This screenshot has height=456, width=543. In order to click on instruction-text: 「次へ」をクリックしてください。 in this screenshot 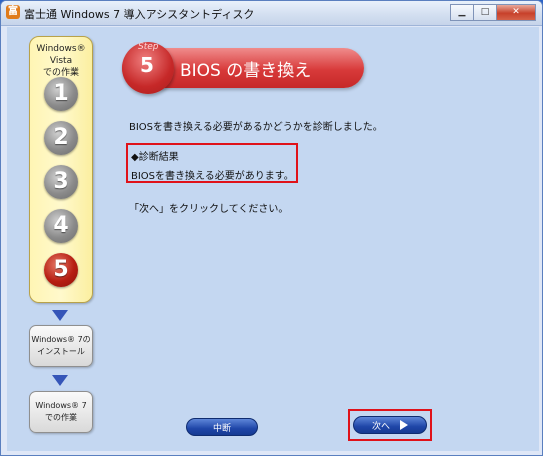, I will do `click(209, 209)`.